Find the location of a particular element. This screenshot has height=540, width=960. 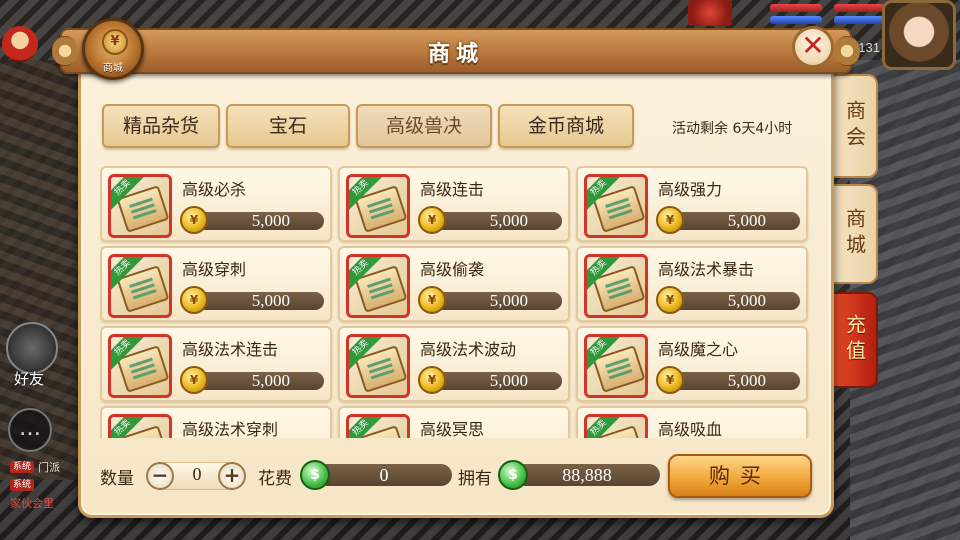

cost-label: 花费 is located at coordinates (275, 479).